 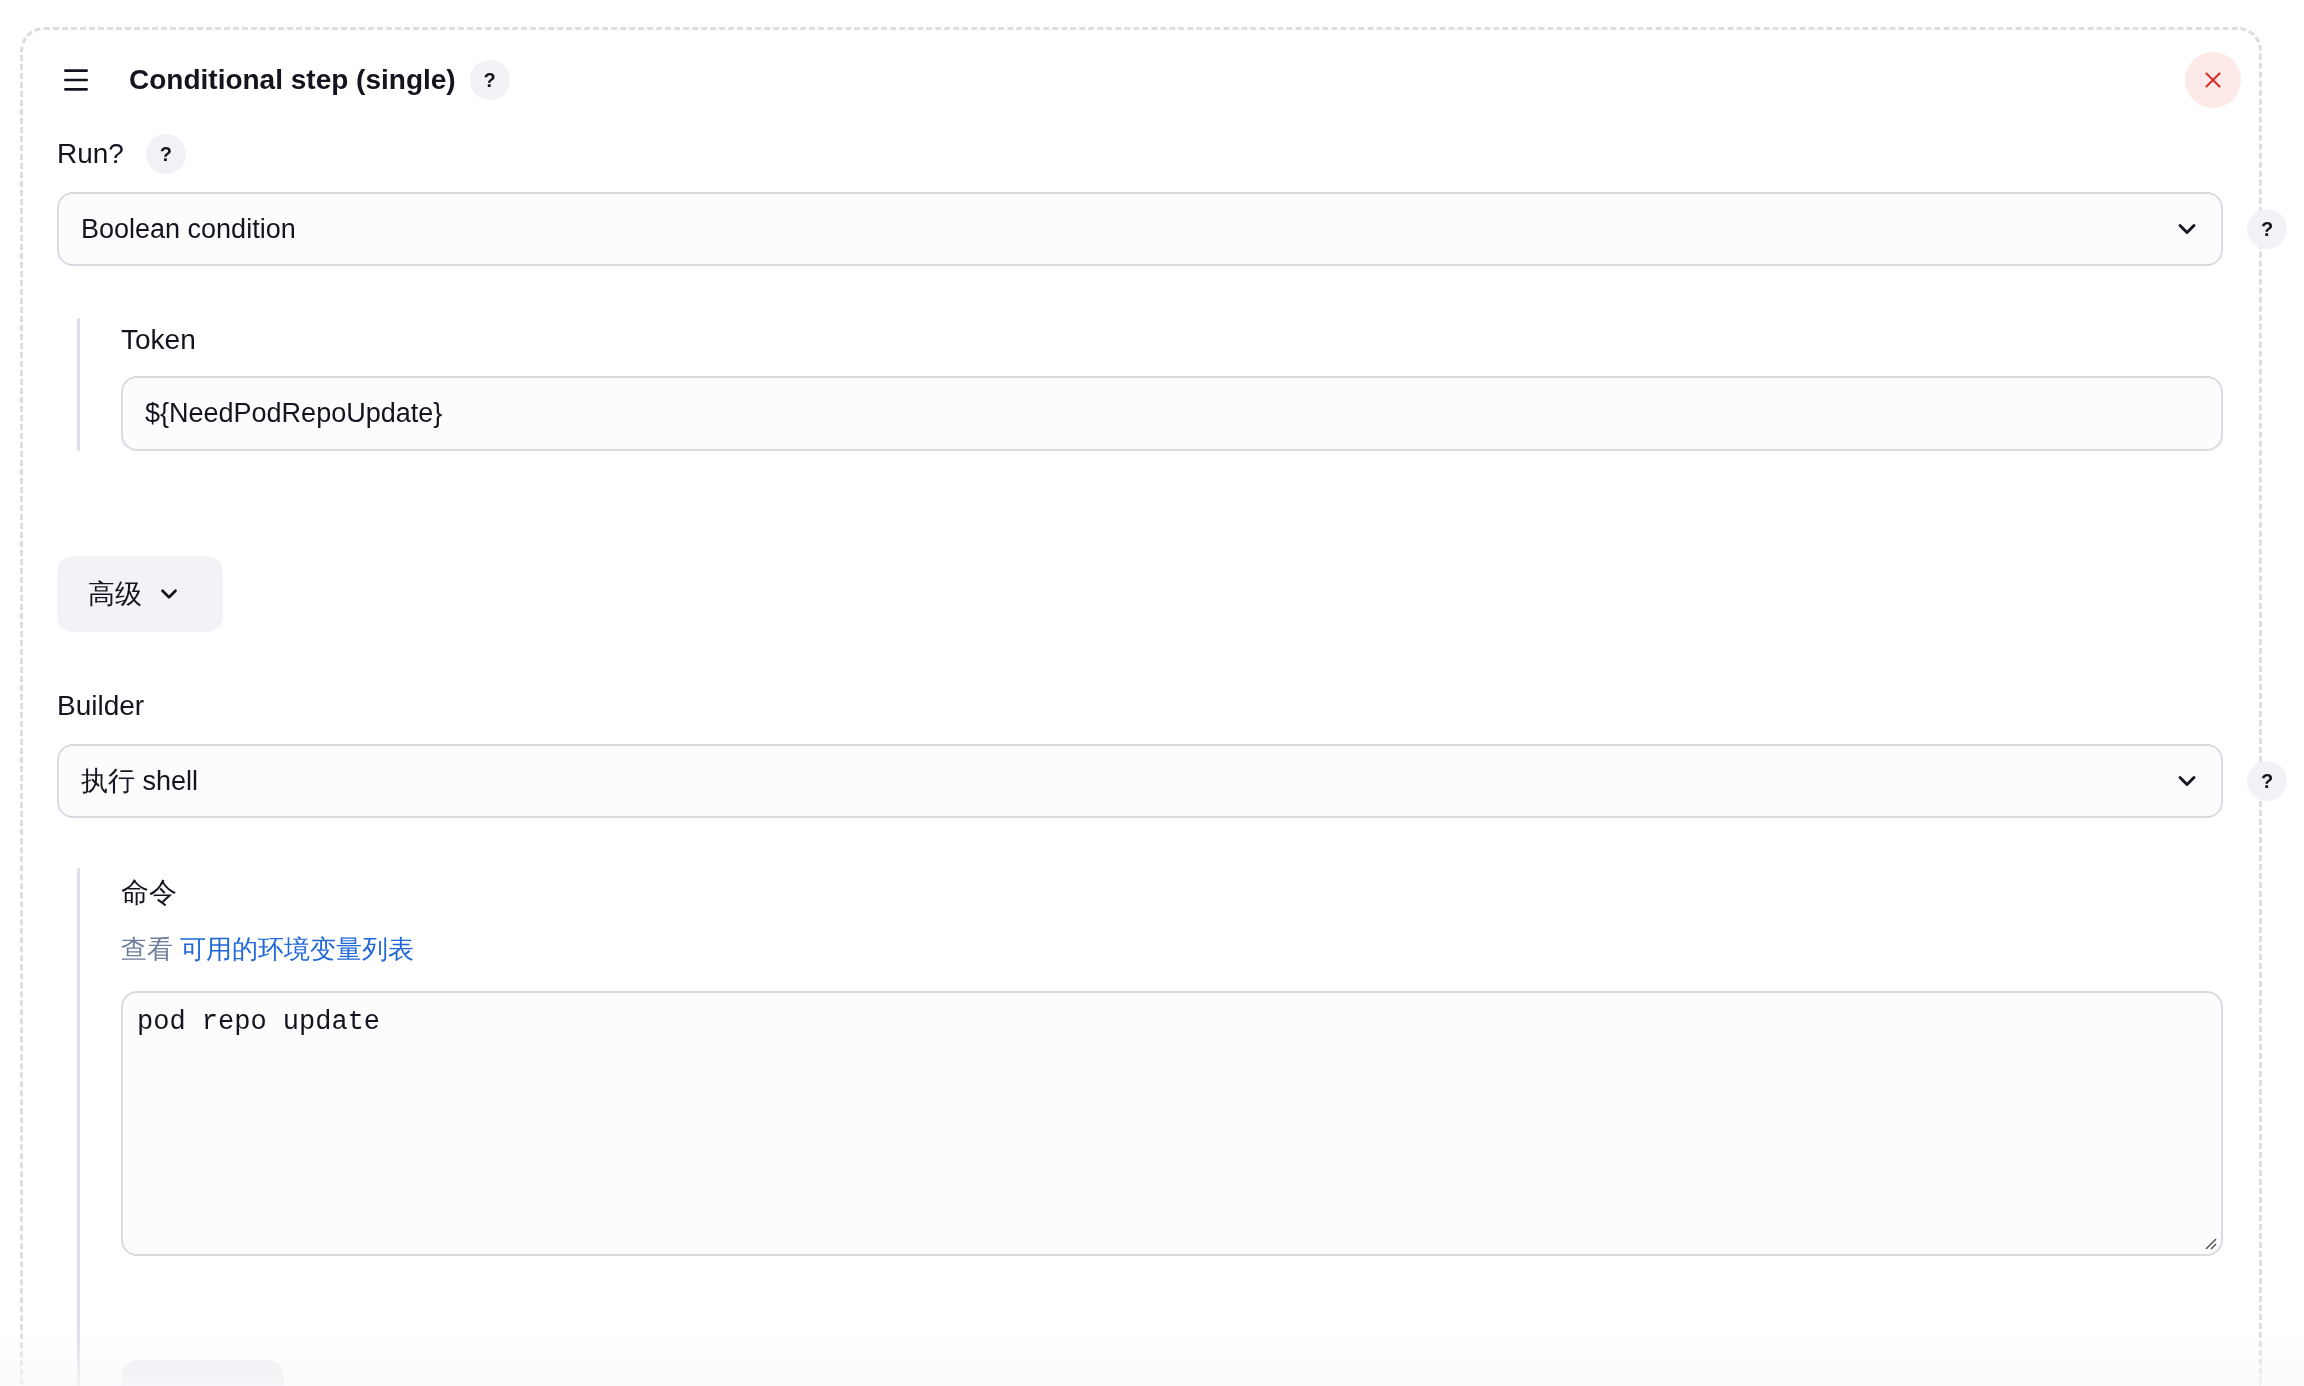 I want to click on close-button, so click(x=2213, y=80).